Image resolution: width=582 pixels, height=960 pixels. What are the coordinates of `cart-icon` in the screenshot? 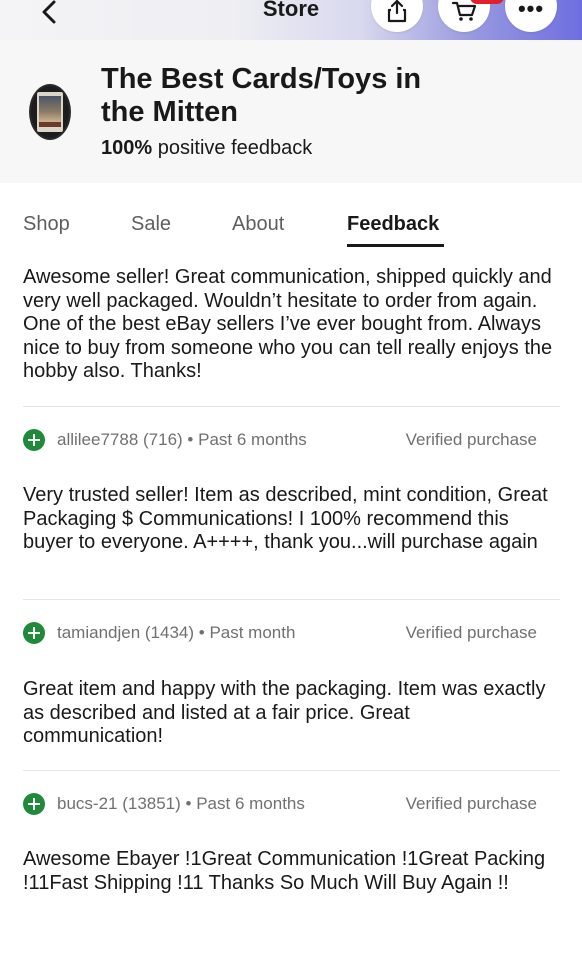 It's located at (464, 11).